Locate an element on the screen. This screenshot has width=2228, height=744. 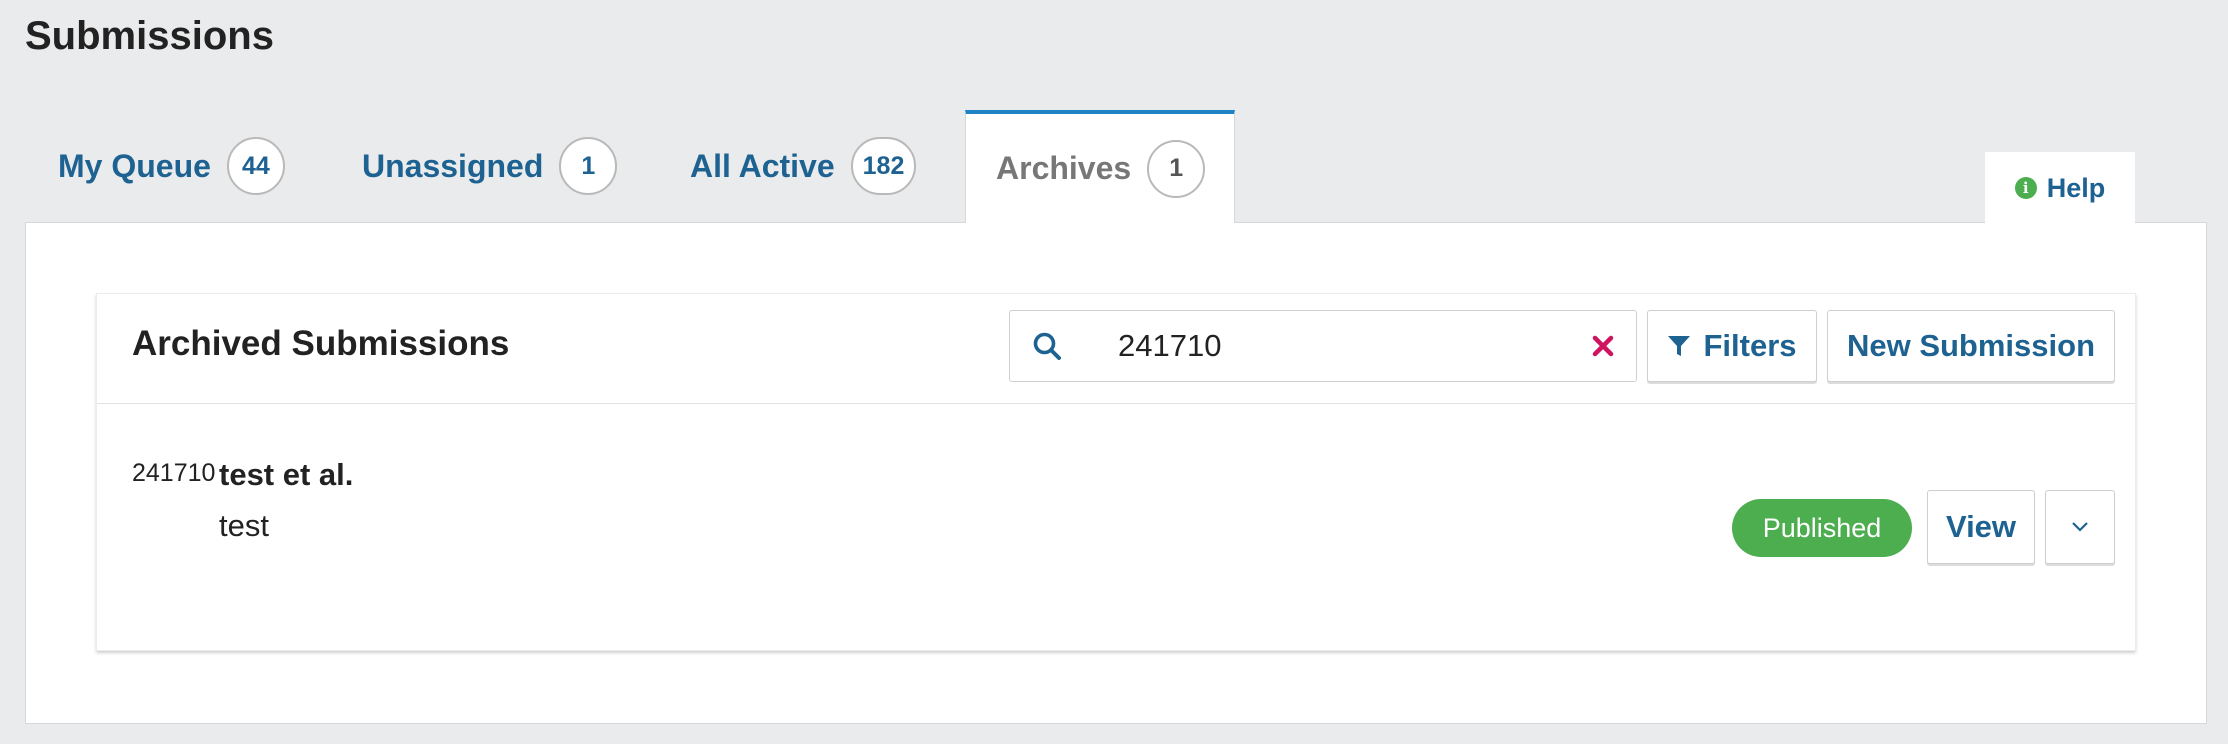
submission-id: 241710 is located at coordinates (174, 473).